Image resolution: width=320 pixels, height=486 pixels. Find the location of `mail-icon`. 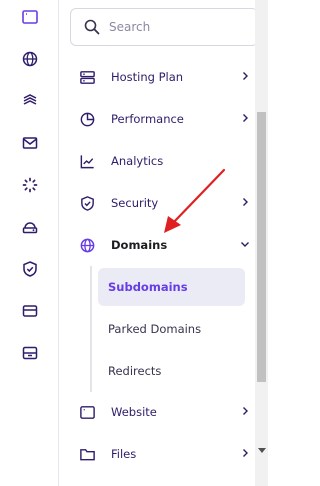

mail-icon is located at coordinates (30, 143).